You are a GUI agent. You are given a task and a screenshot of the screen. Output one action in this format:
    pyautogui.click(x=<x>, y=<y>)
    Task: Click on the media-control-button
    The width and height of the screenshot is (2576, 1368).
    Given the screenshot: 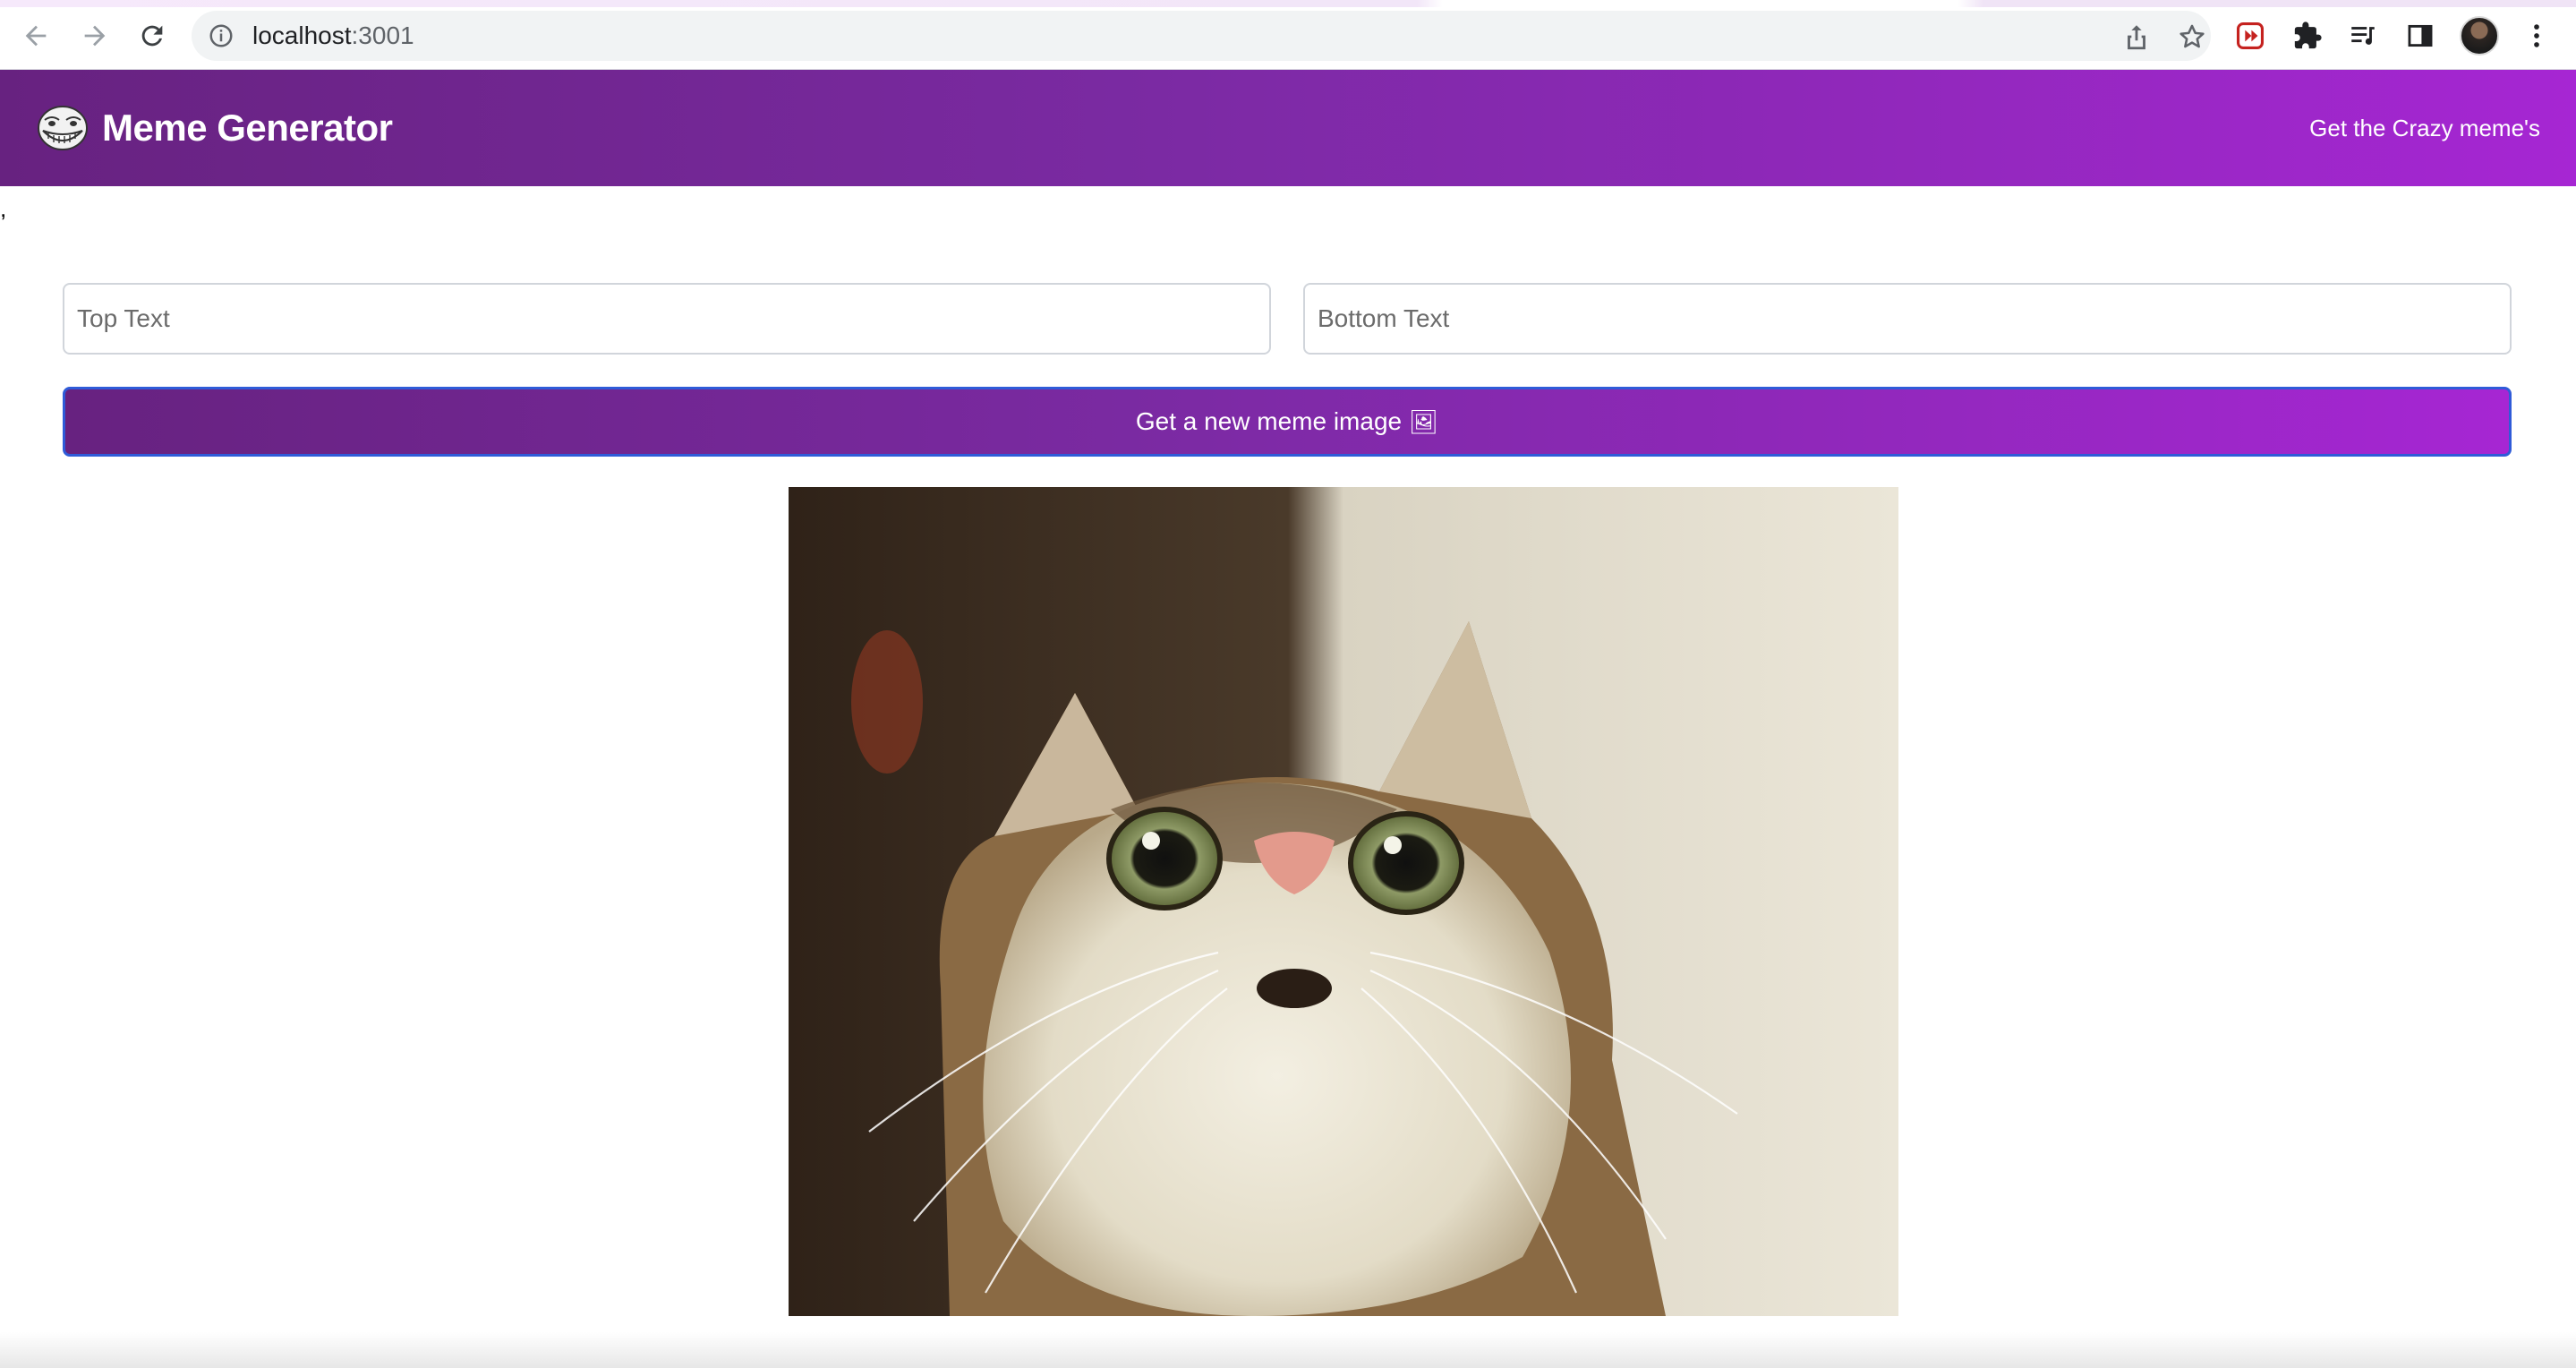 What is the action you would take?
    pyautogui.click(x=2363, y=36)
    